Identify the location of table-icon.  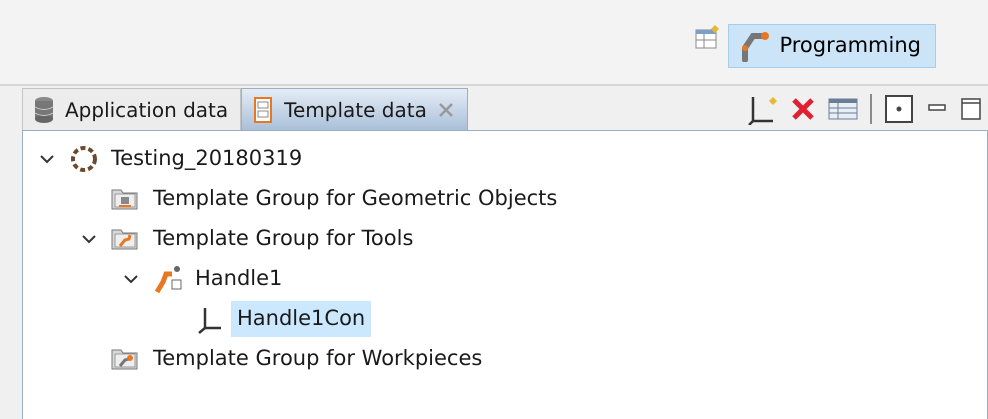
(843, 109).